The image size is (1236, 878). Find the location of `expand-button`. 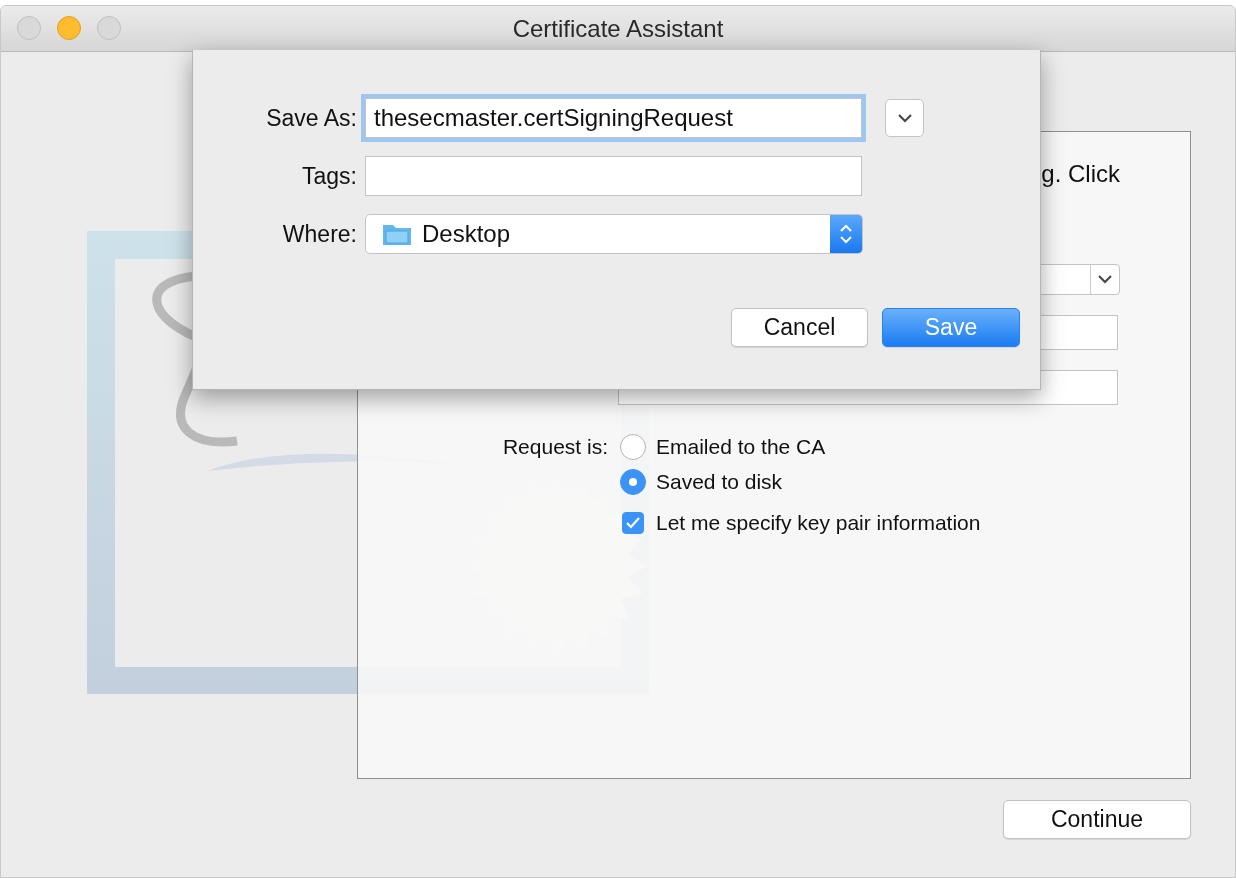

expand-button is located at coordinates (904, 118).